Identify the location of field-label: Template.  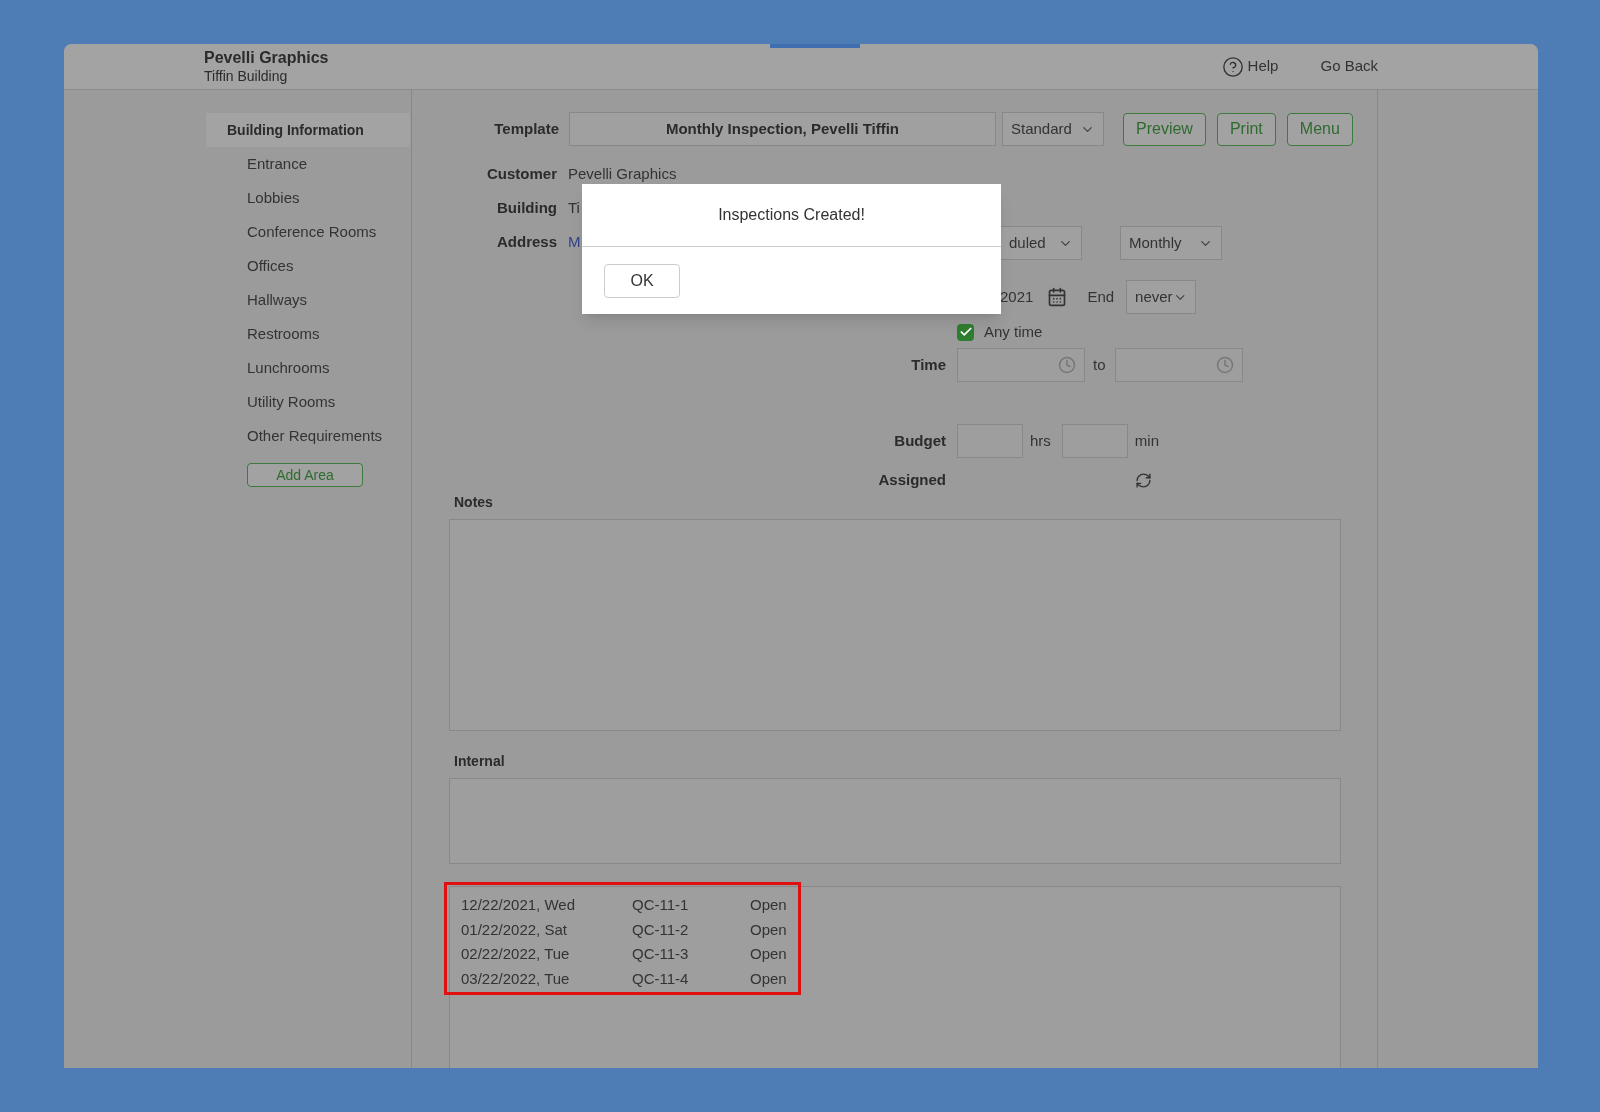
(526, 128).